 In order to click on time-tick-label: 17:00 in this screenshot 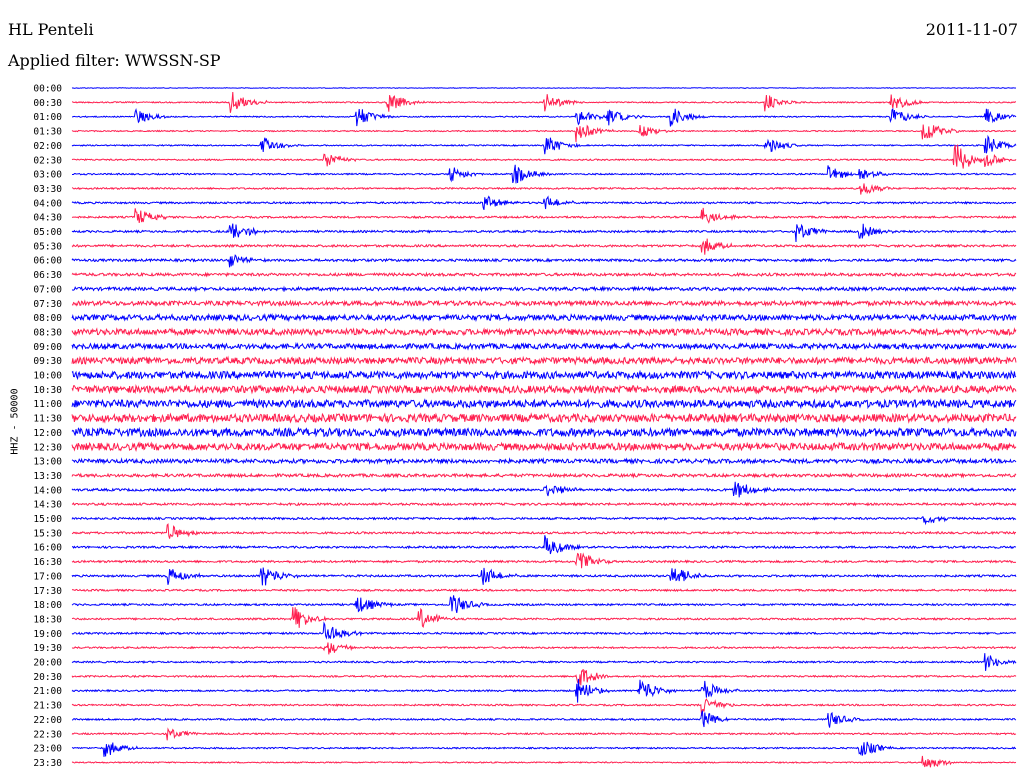, I will do `click(47, 576)`.